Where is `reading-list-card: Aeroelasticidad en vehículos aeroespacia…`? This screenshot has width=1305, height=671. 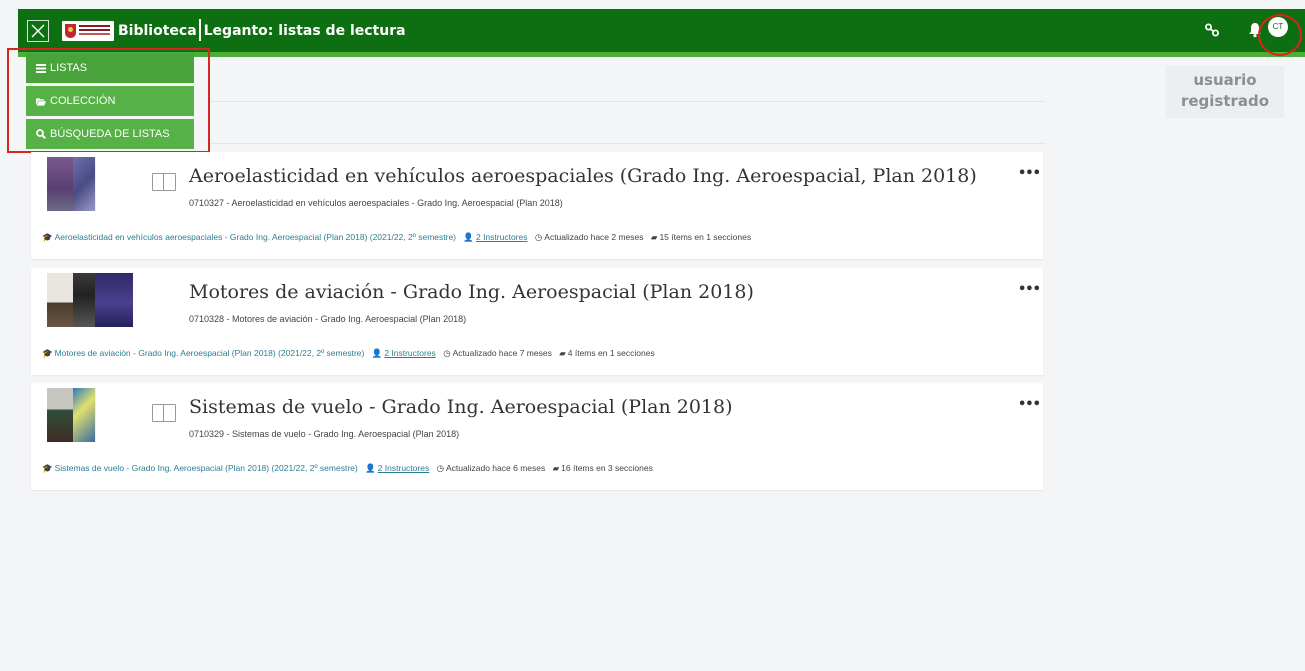
reading-list-card: Aeroelasticidad en vehículos aeroespacia… is located at coordinates (537, 205).